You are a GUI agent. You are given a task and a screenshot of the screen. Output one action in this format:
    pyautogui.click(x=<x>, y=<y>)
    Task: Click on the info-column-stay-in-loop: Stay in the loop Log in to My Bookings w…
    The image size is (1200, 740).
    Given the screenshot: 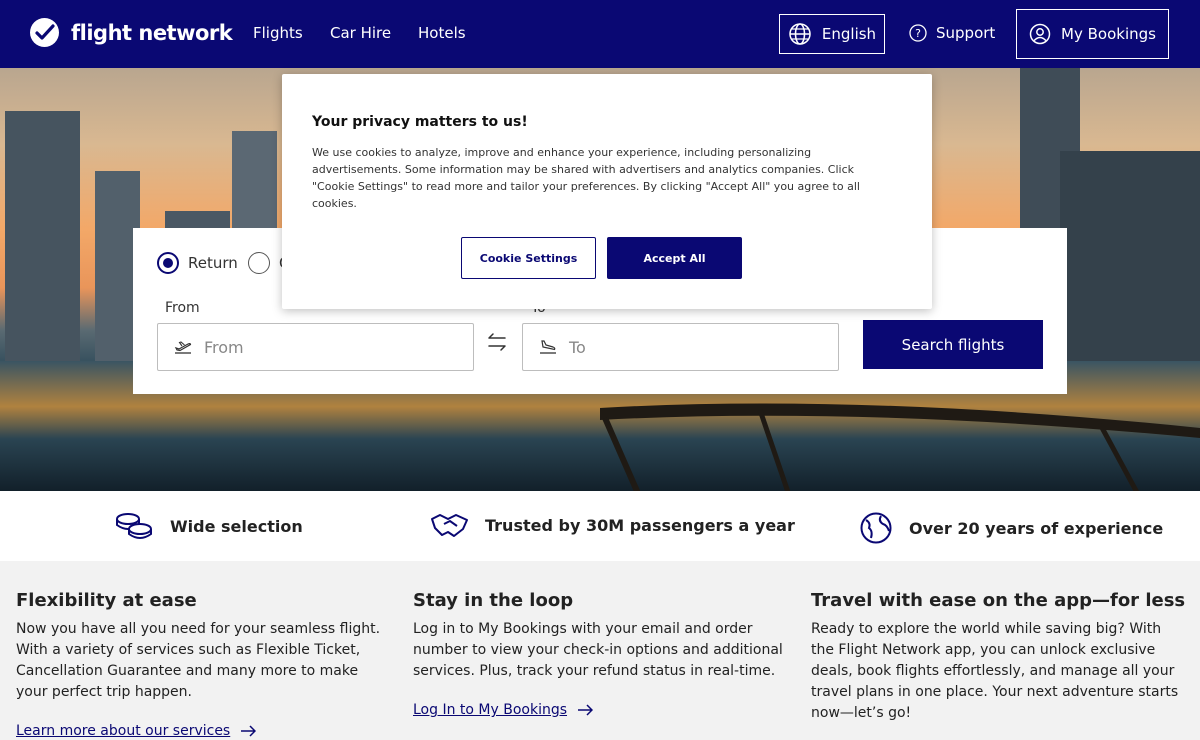 What is the action you would take?
    pyautogui.click(x=600, y=654)
    